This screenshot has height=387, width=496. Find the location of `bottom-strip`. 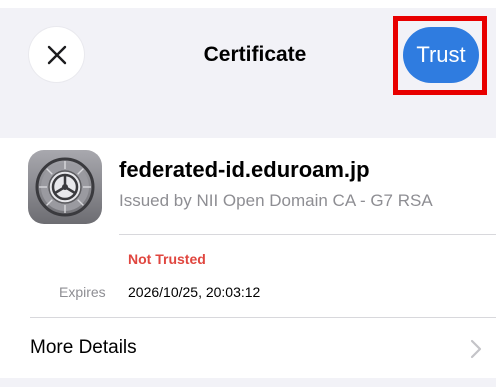

bottom-strip is located at coordinates (248, 382).